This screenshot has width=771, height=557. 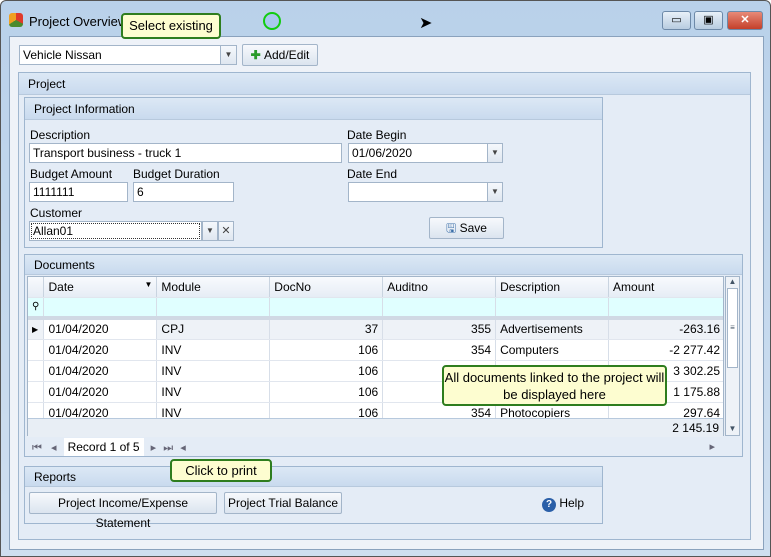 I want to click on sort-dropdown-icon: ▼, so click(x=148, y=284).